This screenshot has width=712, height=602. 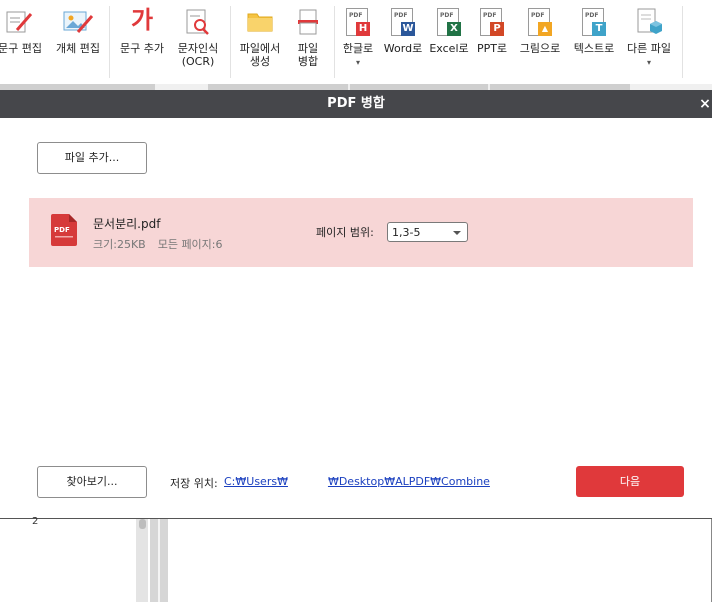 What do you see at coordinates (599, 29) in the screenshot?
I see `text-badge: T` at bounding box center [599, 29].